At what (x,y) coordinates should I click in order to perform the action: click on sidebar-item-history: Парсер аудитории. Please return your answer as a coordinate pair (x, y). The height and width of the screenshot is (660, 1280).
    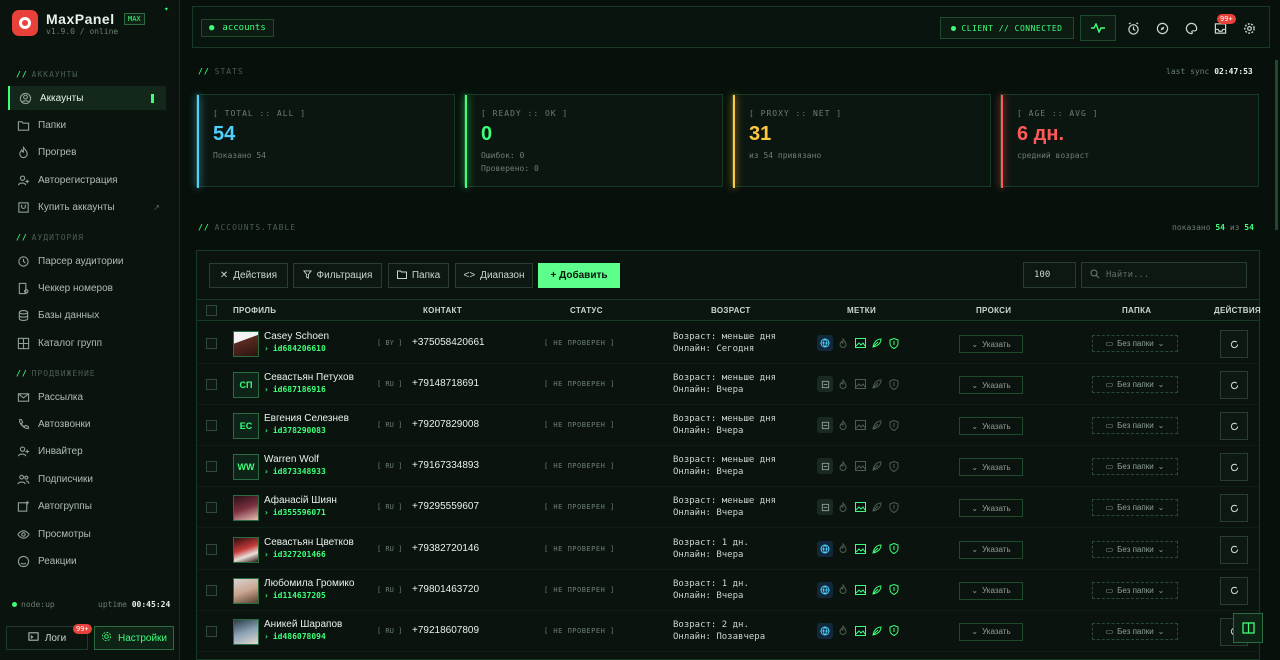
    Looking at the image, I should click on (87, 261).